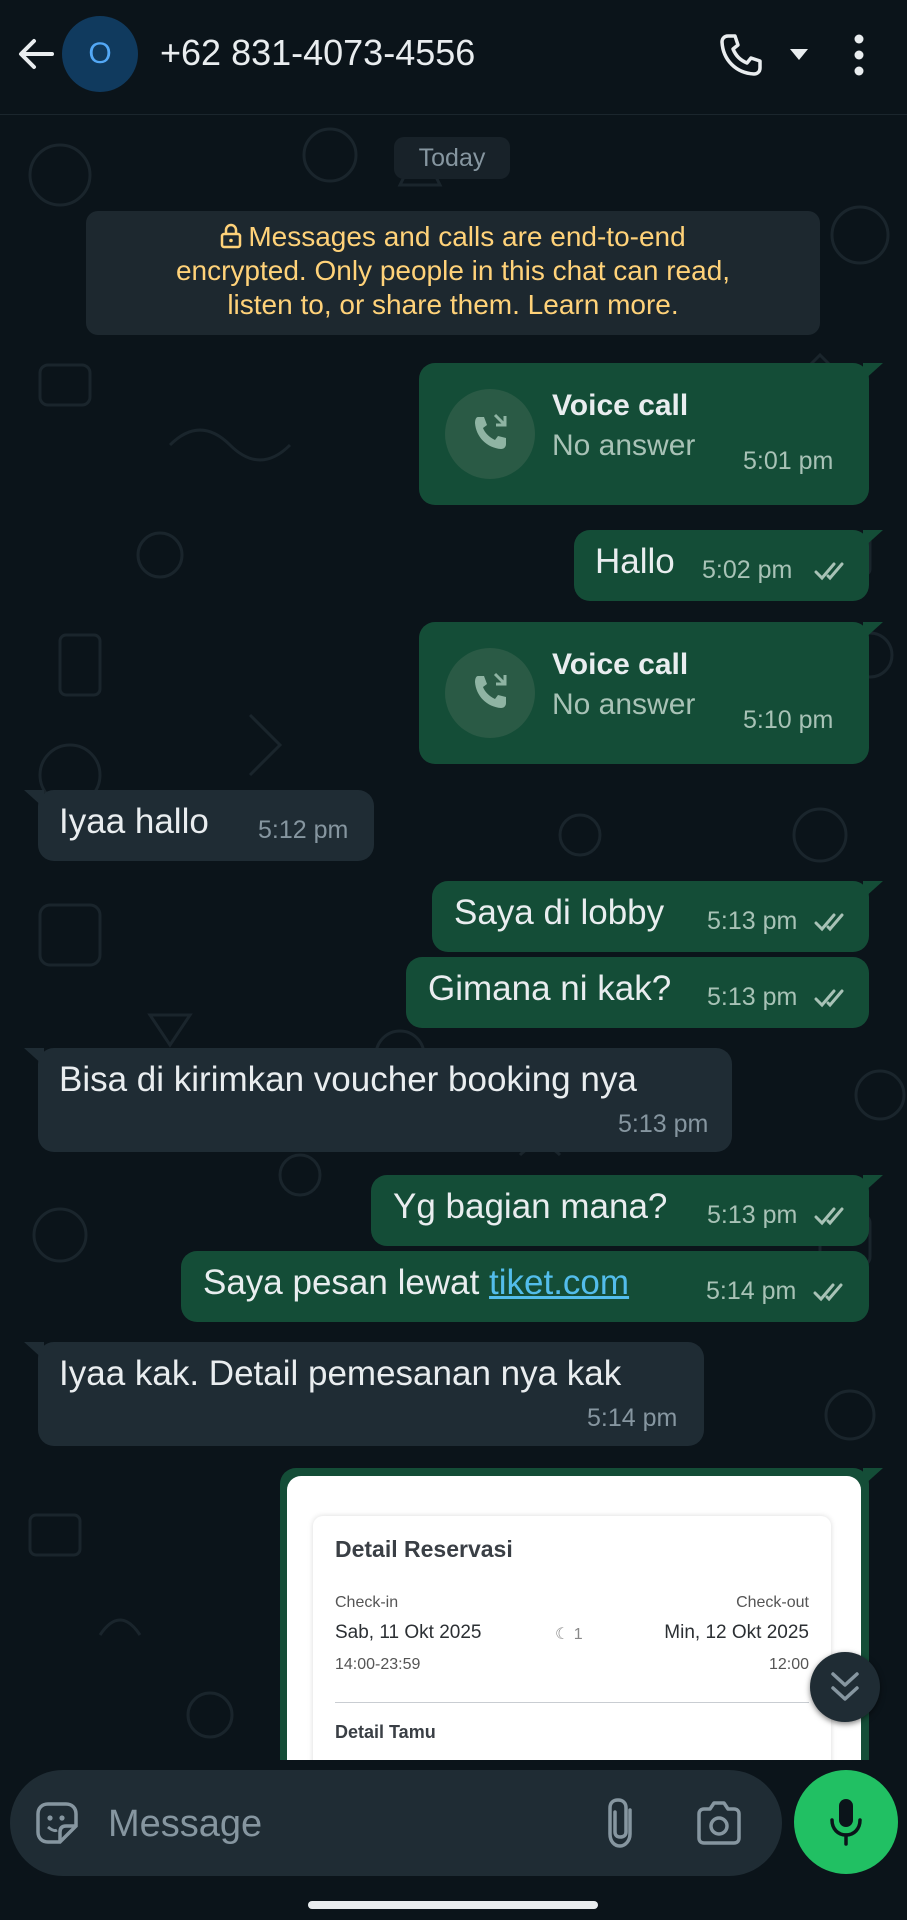  I want to click on message-time: 5:10 pm, so click(788, 720).